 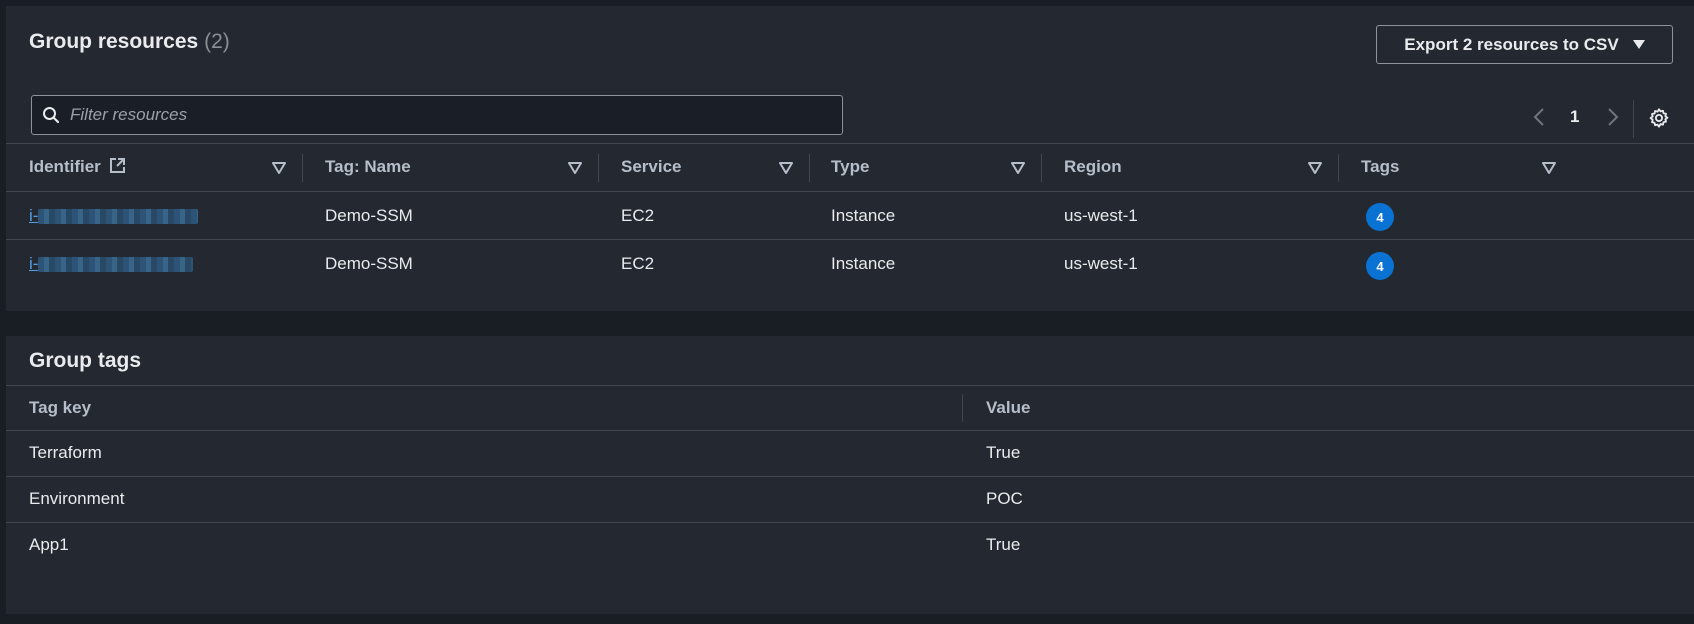 I want to click on export-csv-button: Export 2 resources to CSV, so click(x=1524, y=44).